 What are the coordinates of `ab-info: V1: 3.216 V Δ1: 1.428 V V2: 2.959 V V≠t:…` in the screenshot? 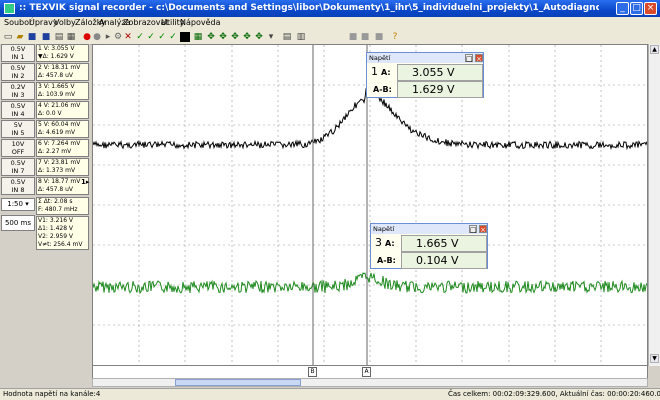 It's located at (62, 233).